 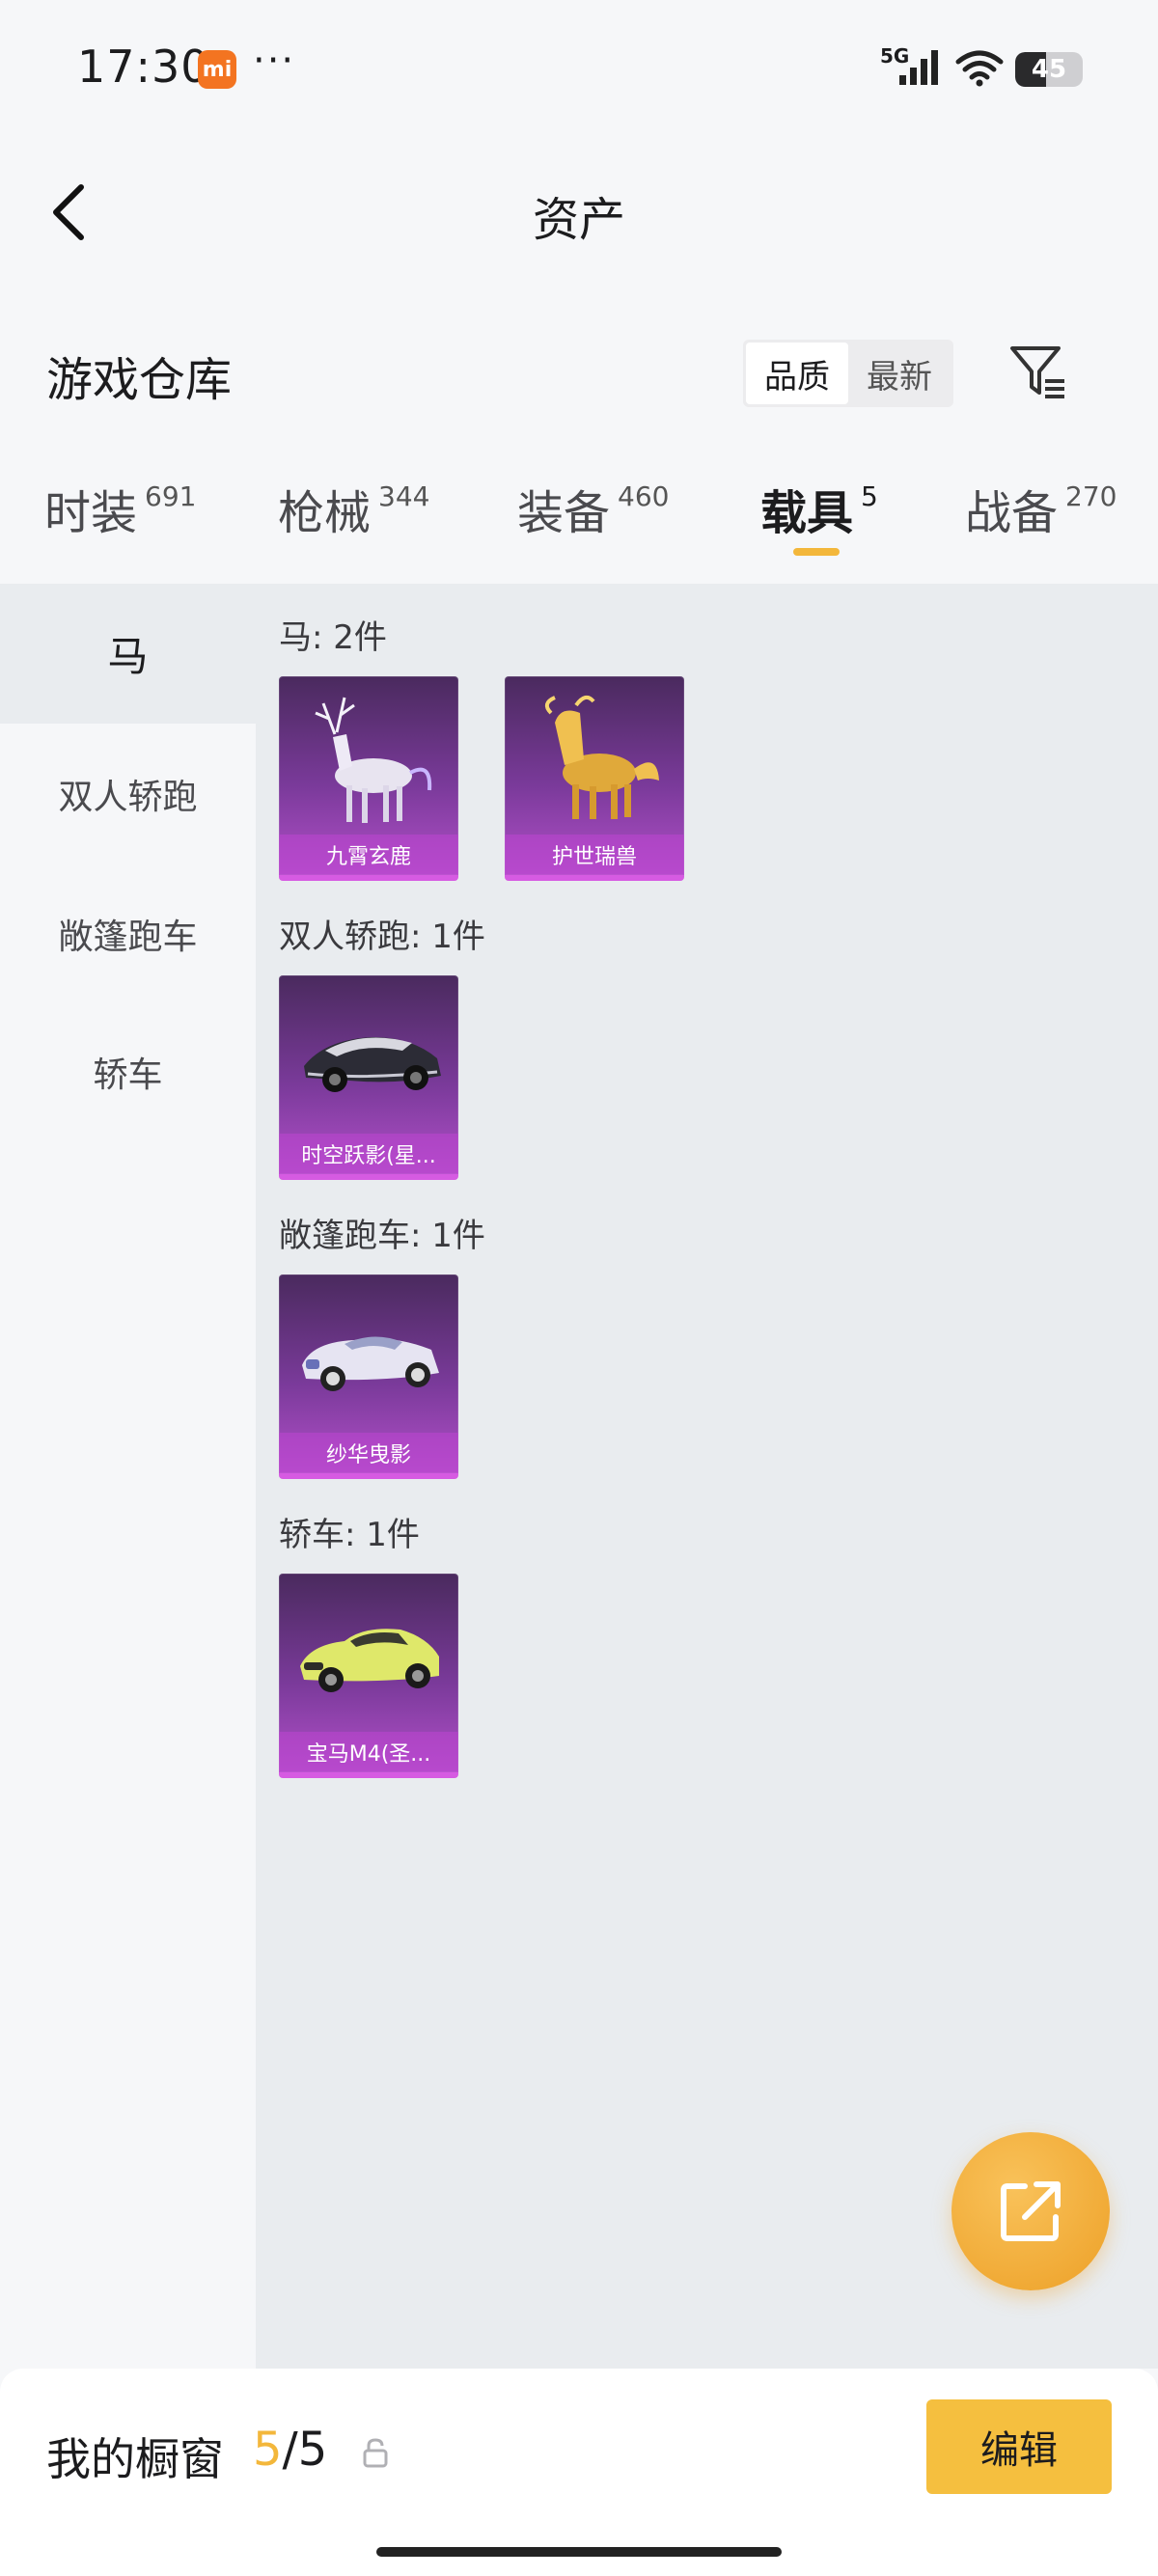 I want to click on page-title: 资产, so click(x=578, y=220).